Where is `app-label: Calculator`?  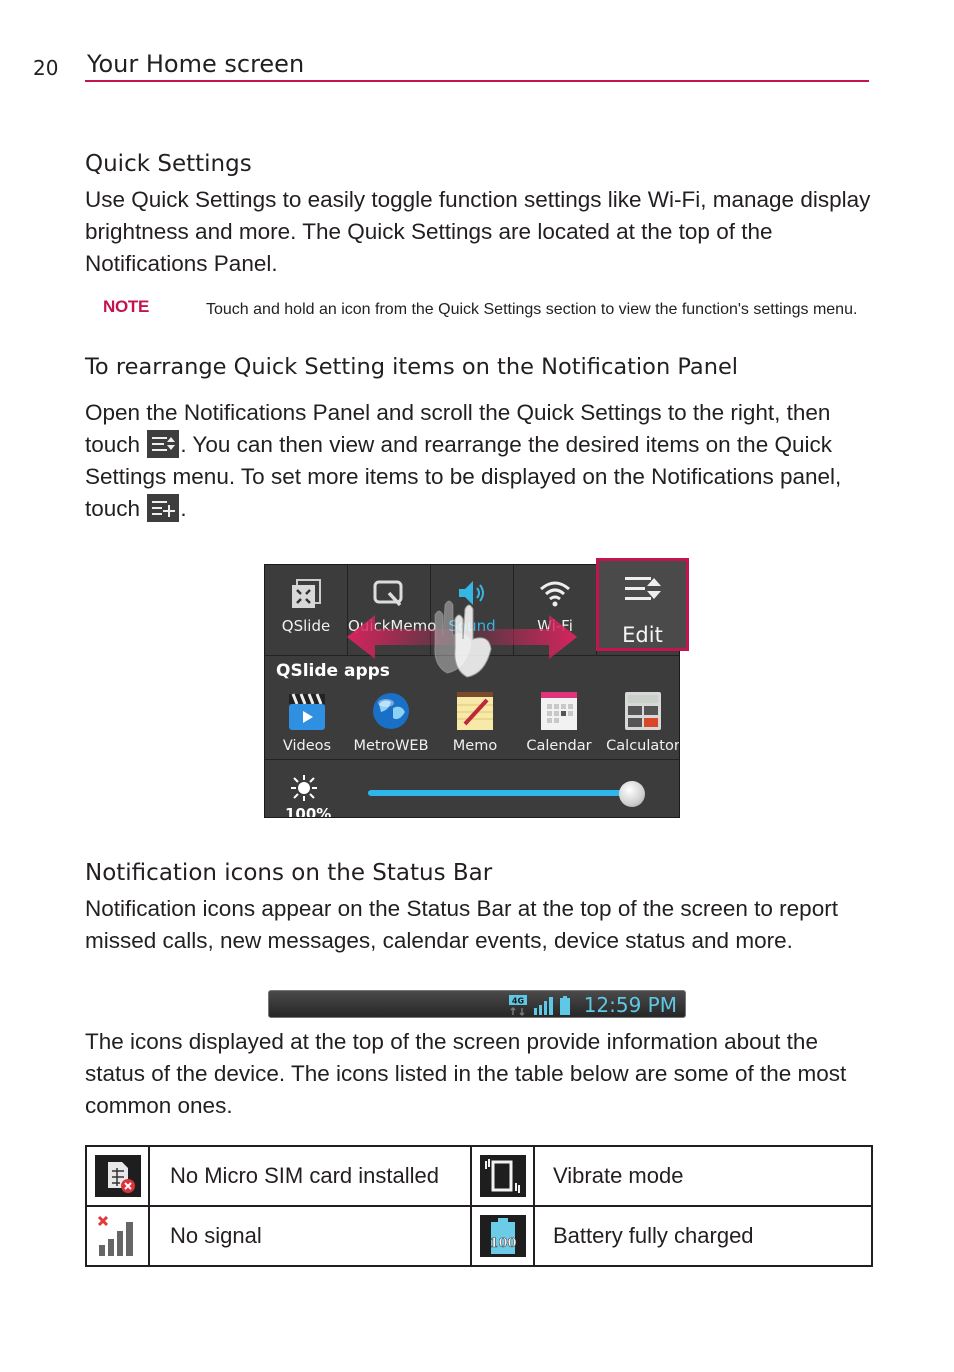 app-label: Calculator is located at coordinates (643, 746).